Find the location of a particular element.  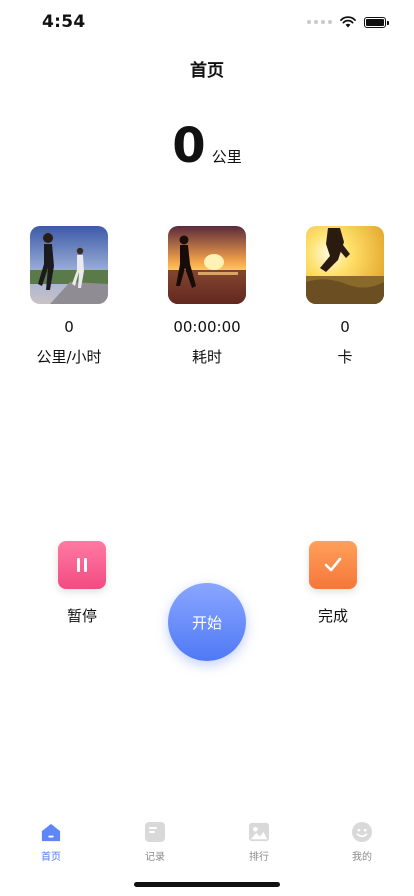

tab-record-label: 记录 is located at coordinates (155, 857).